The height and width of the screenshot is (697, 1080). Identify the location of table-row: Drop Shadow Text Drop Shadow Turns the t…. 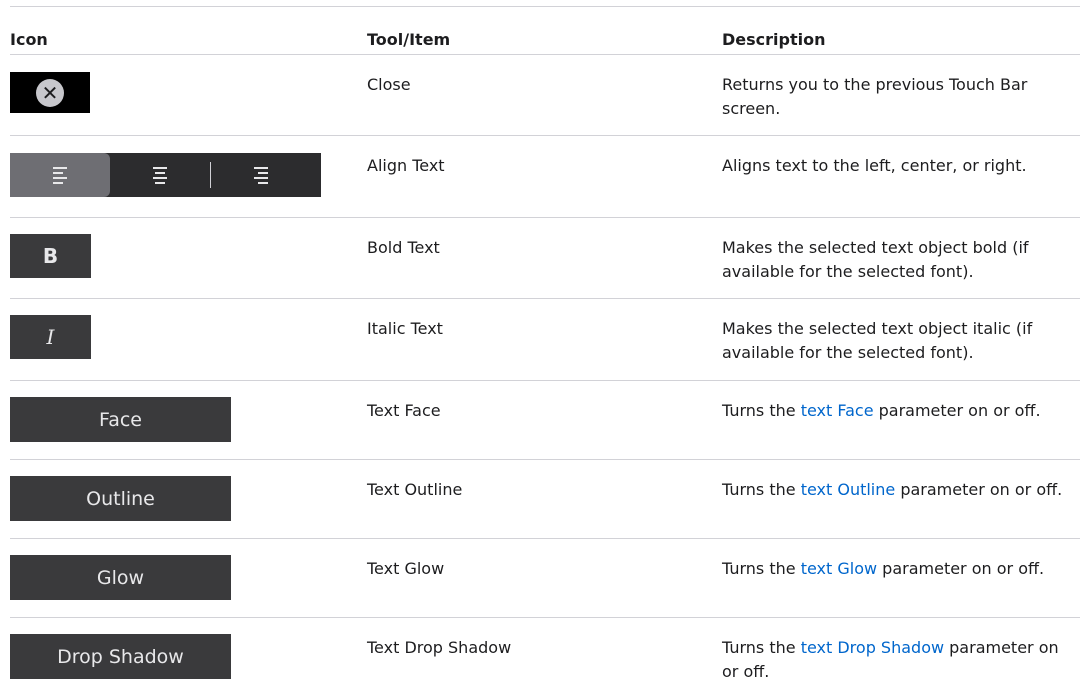
(545, 657).